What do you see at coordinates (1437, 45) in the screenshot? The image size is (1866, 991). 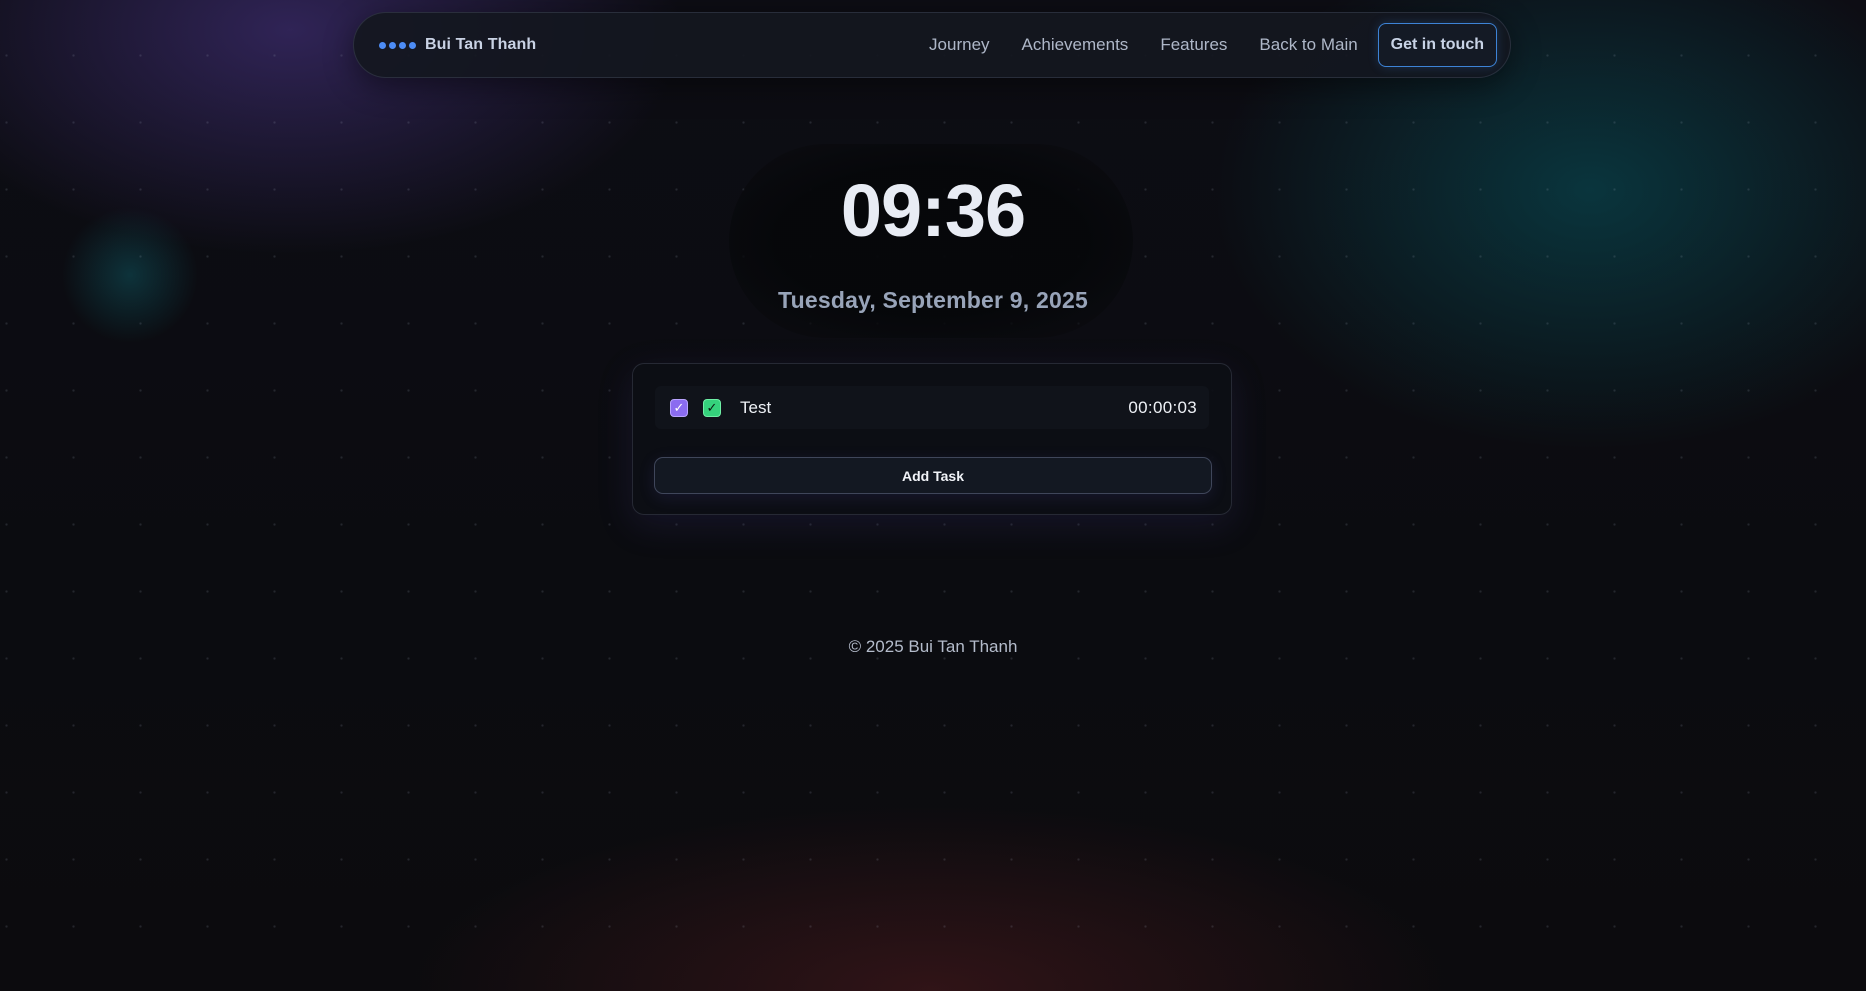 I see `get-in-touch-button: Get in touch` at bounding box center [1437, 45].